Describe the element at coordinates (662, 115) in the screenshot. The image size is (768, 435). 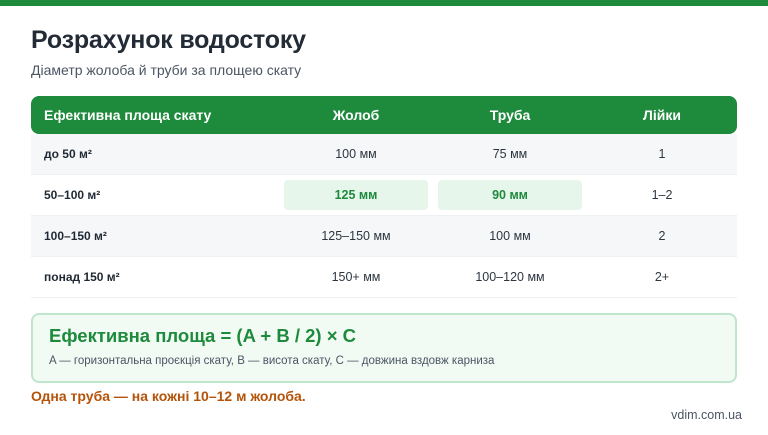
I see `header-funnels: Лійки` at that location.